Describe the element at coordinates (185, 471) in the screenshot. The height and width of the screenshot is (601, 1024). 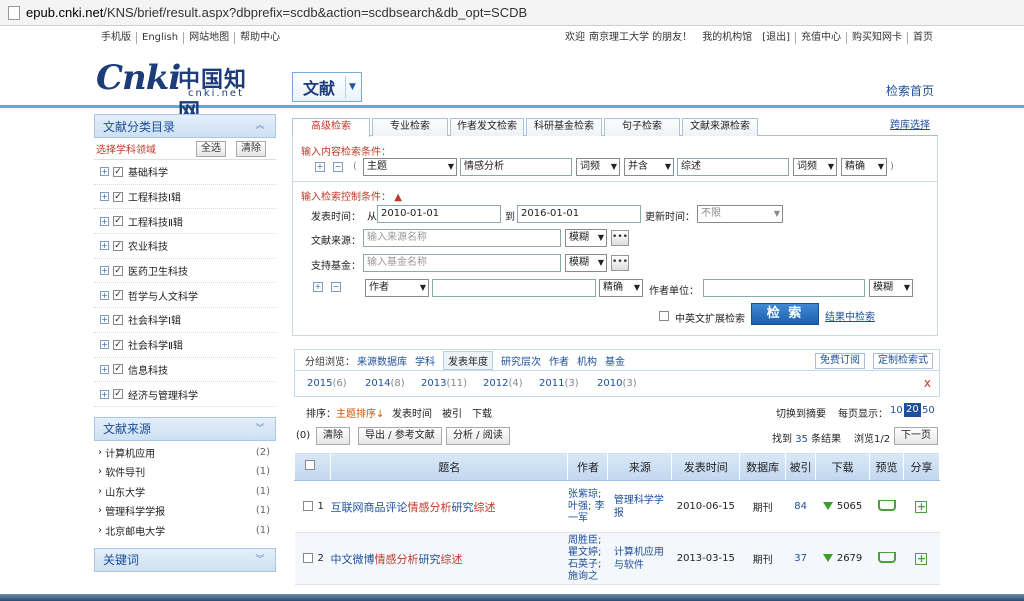
I see `source-item: › 软件导刊 (1)` at that location.